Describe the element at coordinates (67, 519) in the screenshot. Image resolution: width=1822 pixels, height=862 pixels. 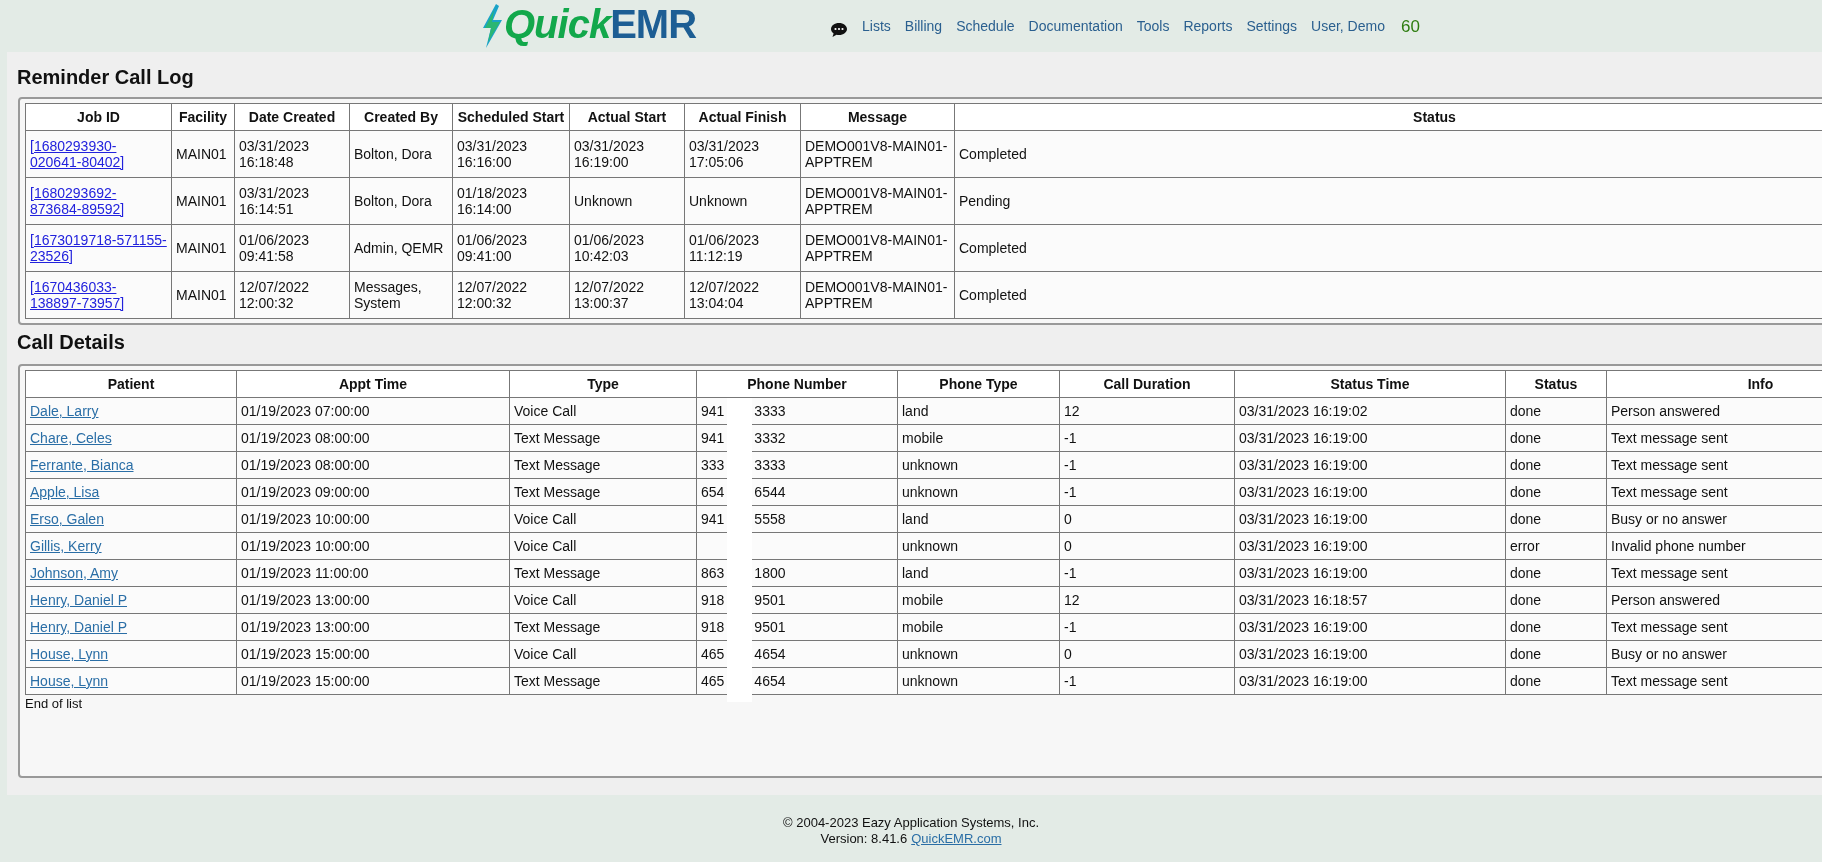
I see `patient-link: Erso, Galen` at that location.